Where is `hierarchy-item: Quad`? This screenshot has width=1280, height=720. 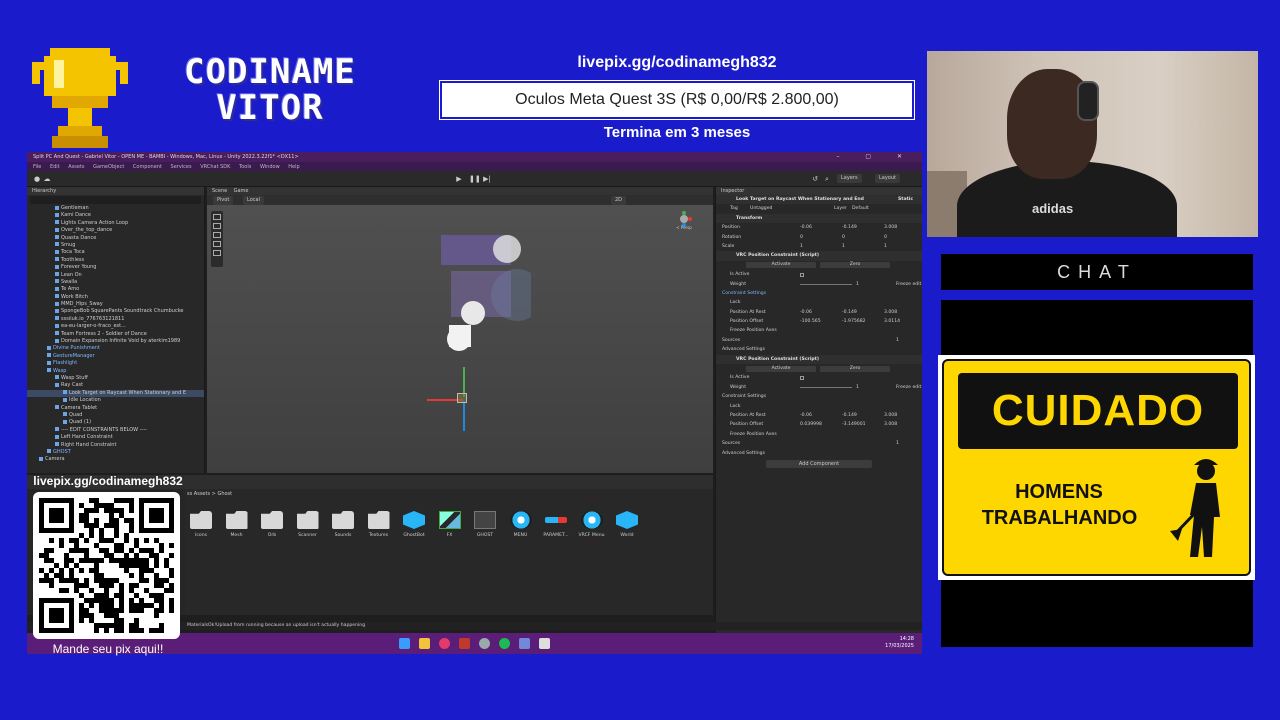
hierarchy-item: Quad is located at coordinates (115, 415).